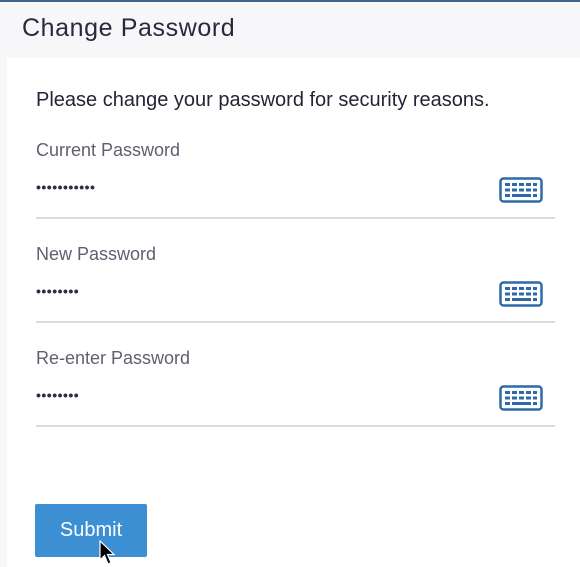 This screenshot has height=567, width=580. Describe the element at coordinates (57, 291) in the screenshot. I see `new-password-input: ••••••••` at that location.